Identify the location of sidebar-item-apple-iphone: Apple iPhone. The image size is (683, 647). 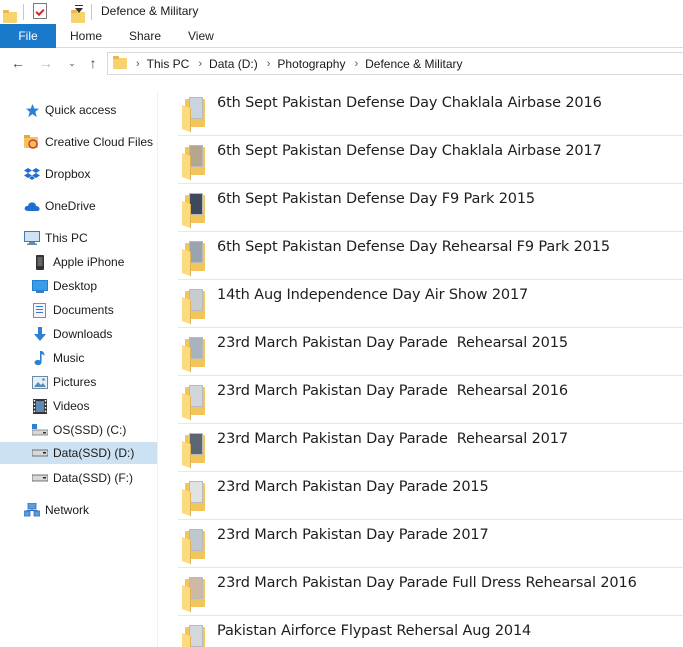
(78, 262).